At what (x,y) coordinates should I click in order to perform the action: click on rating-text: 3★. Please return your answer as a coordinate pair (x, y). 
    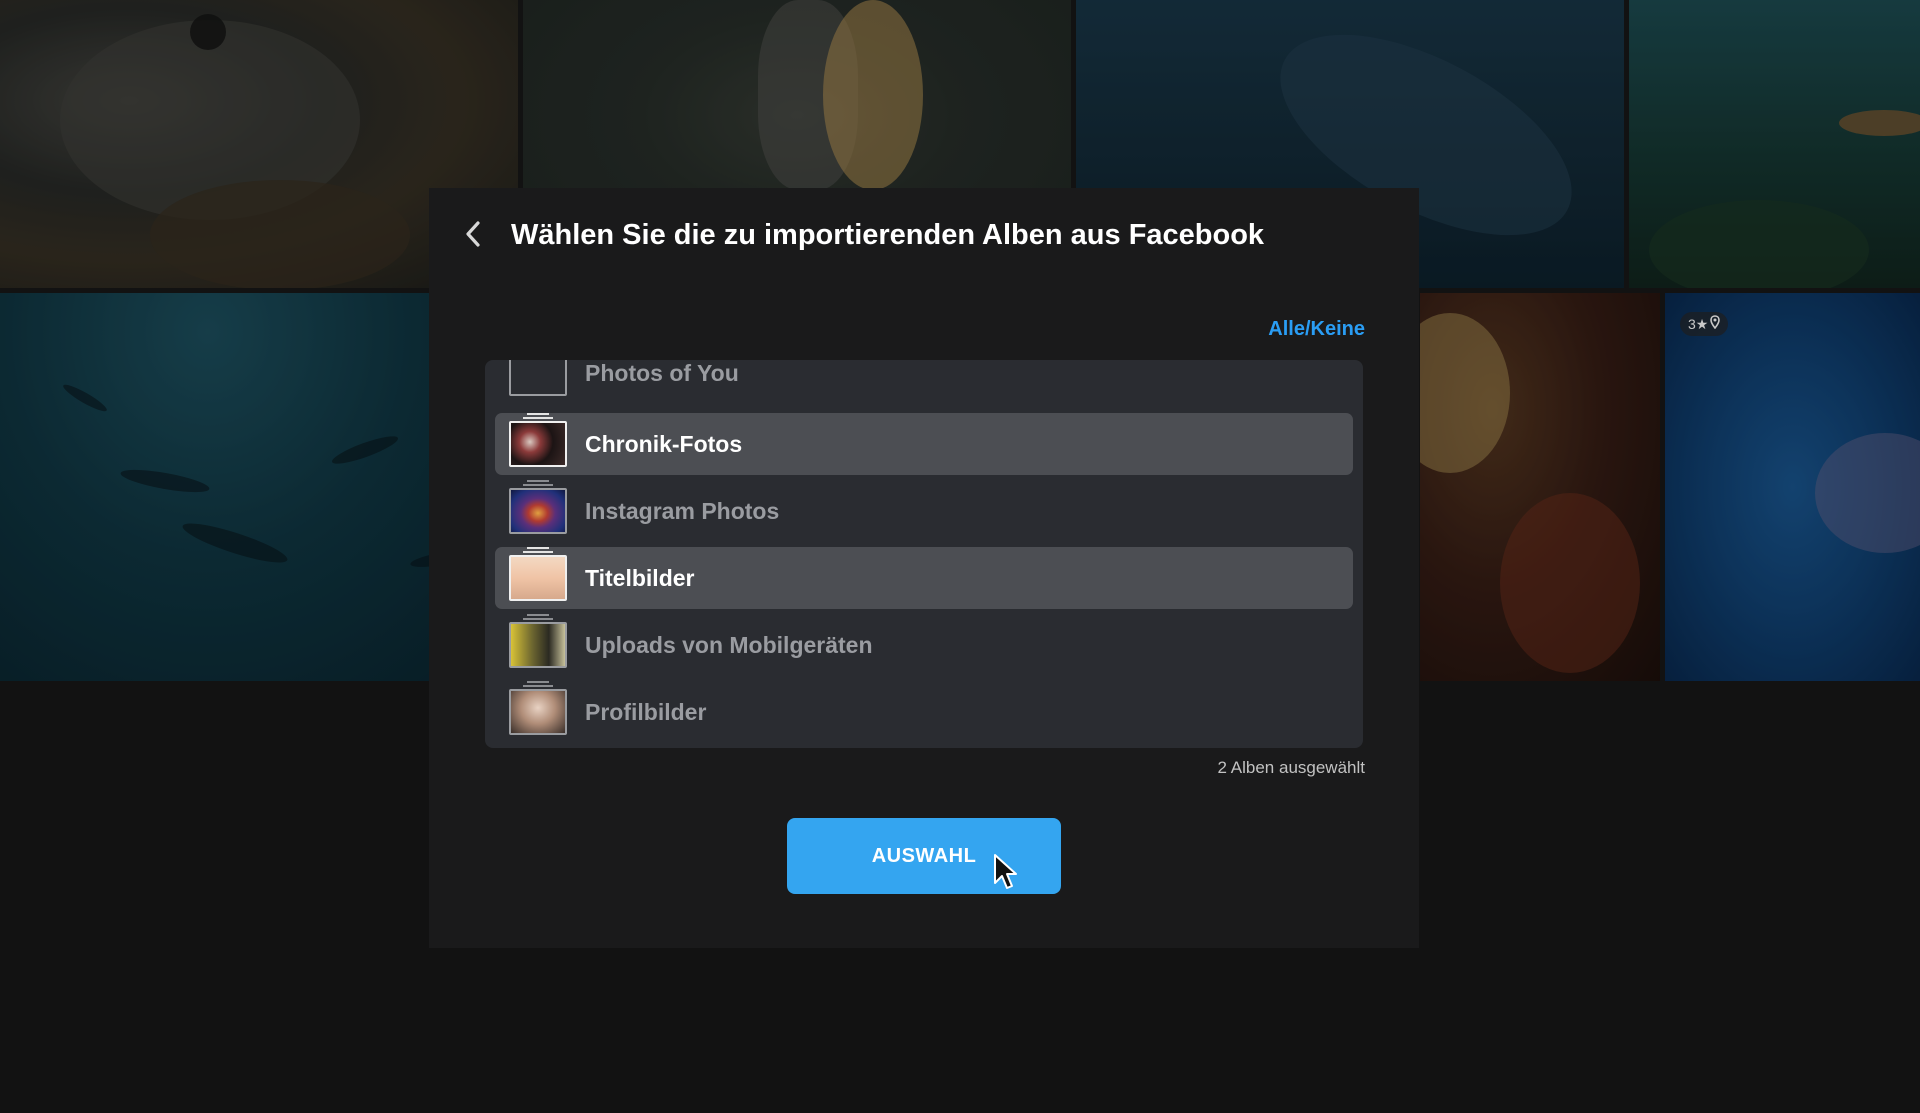
    Looking at the image, I should click on (1698, 324).